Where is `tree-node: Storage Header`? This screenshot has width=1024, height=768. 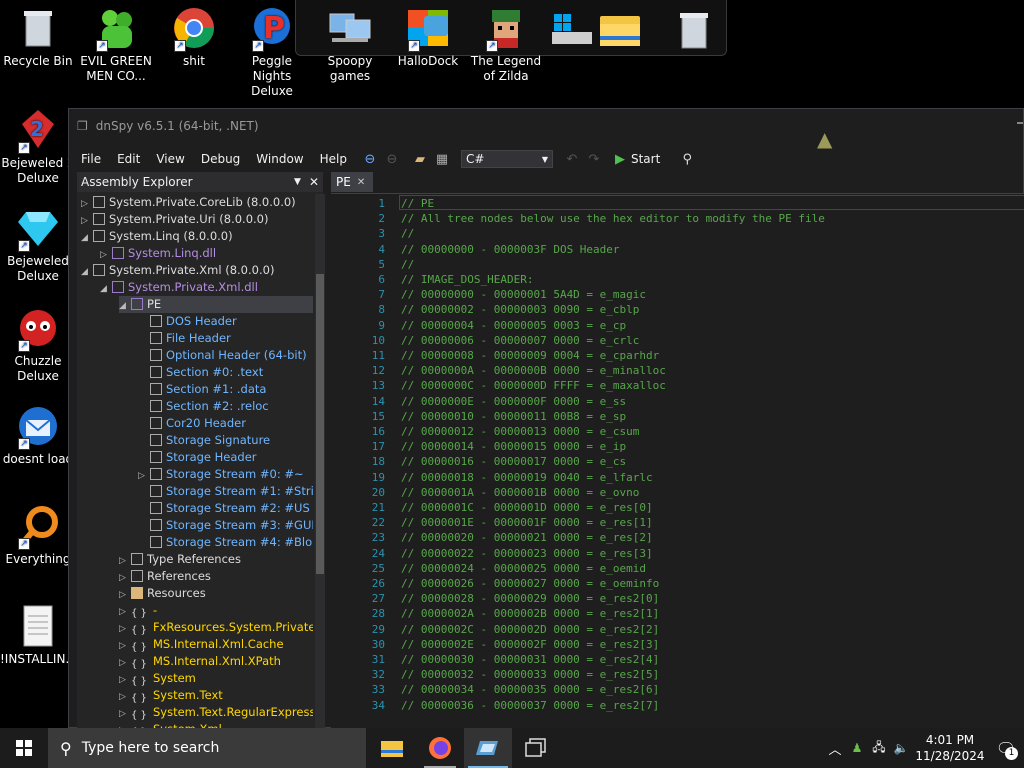 tree-node: Storage Header is located at coordinates (197, 457).